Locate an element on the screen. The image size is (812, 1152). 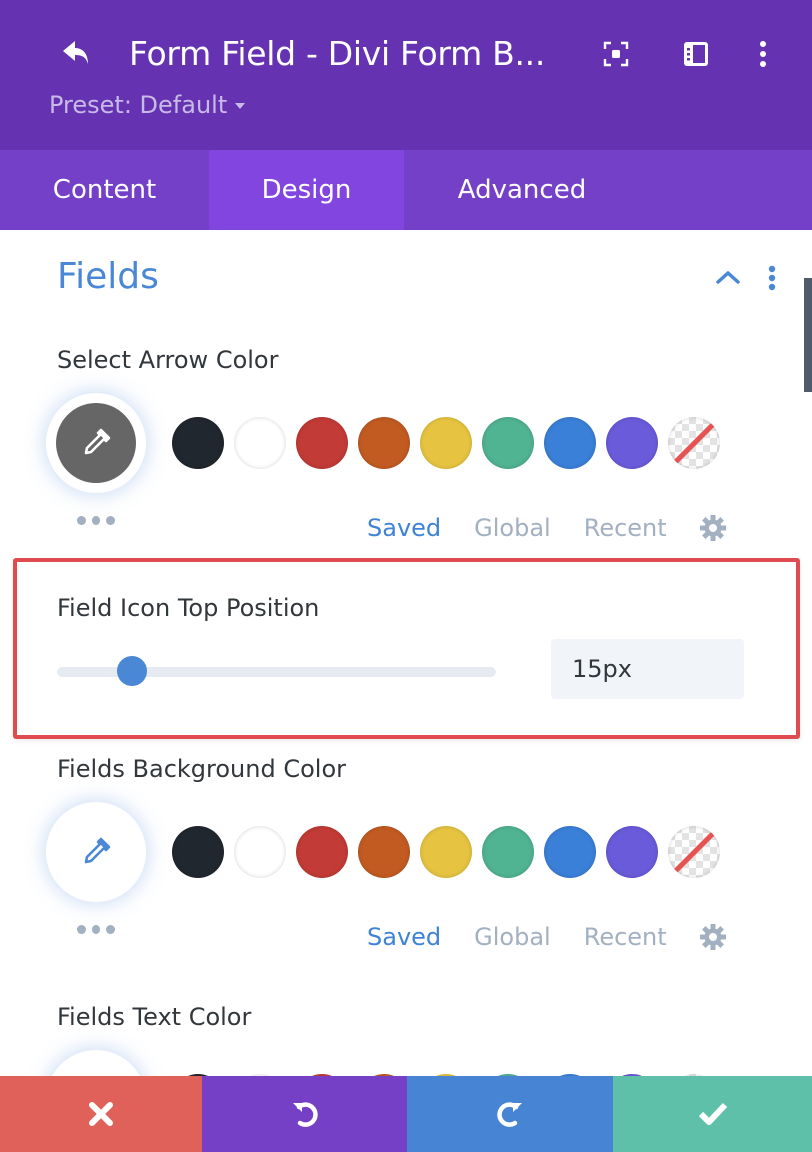
save-button is located at coordinates (712, 1114).